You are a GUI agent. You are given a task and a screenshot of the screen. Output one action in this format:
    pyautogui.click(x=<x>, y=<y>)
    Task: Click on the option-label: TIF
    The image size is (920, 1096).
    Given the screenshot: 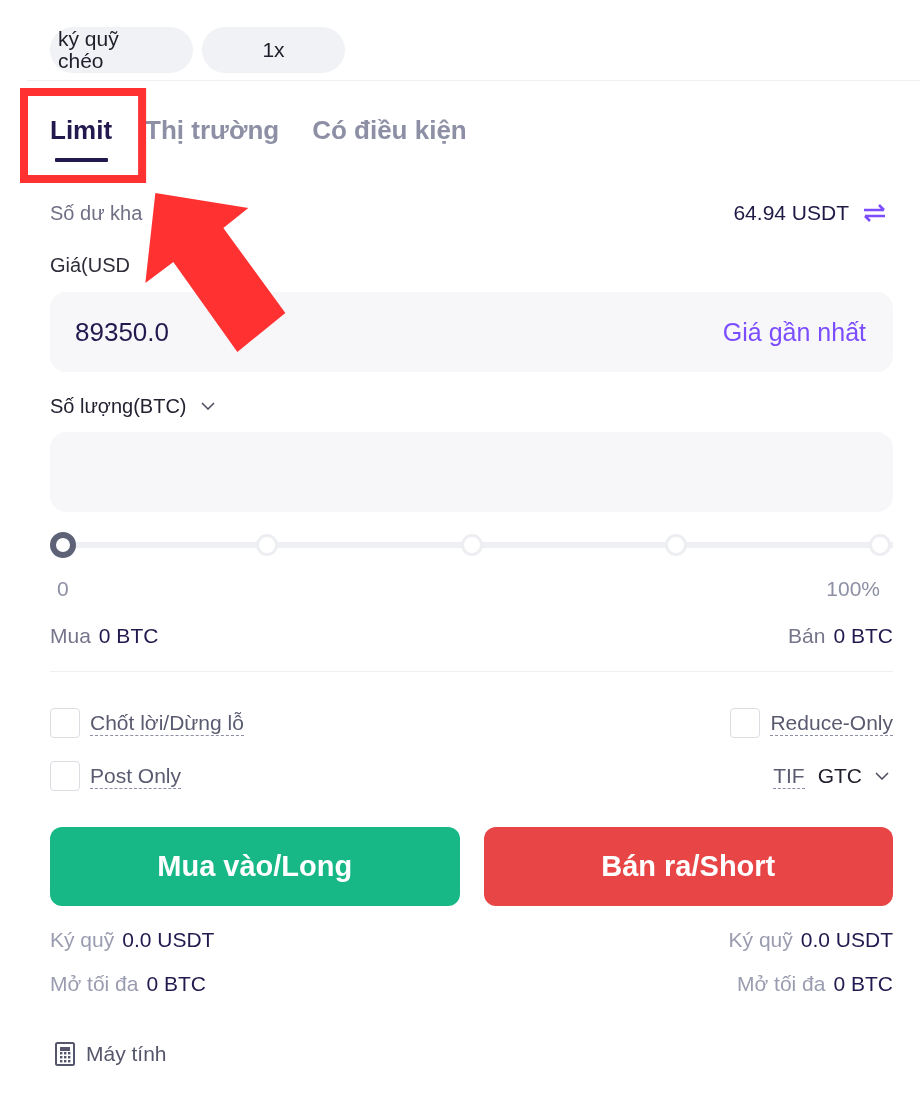 What is the action you would take?
    pyautogui.click(x=789, y=776)
    